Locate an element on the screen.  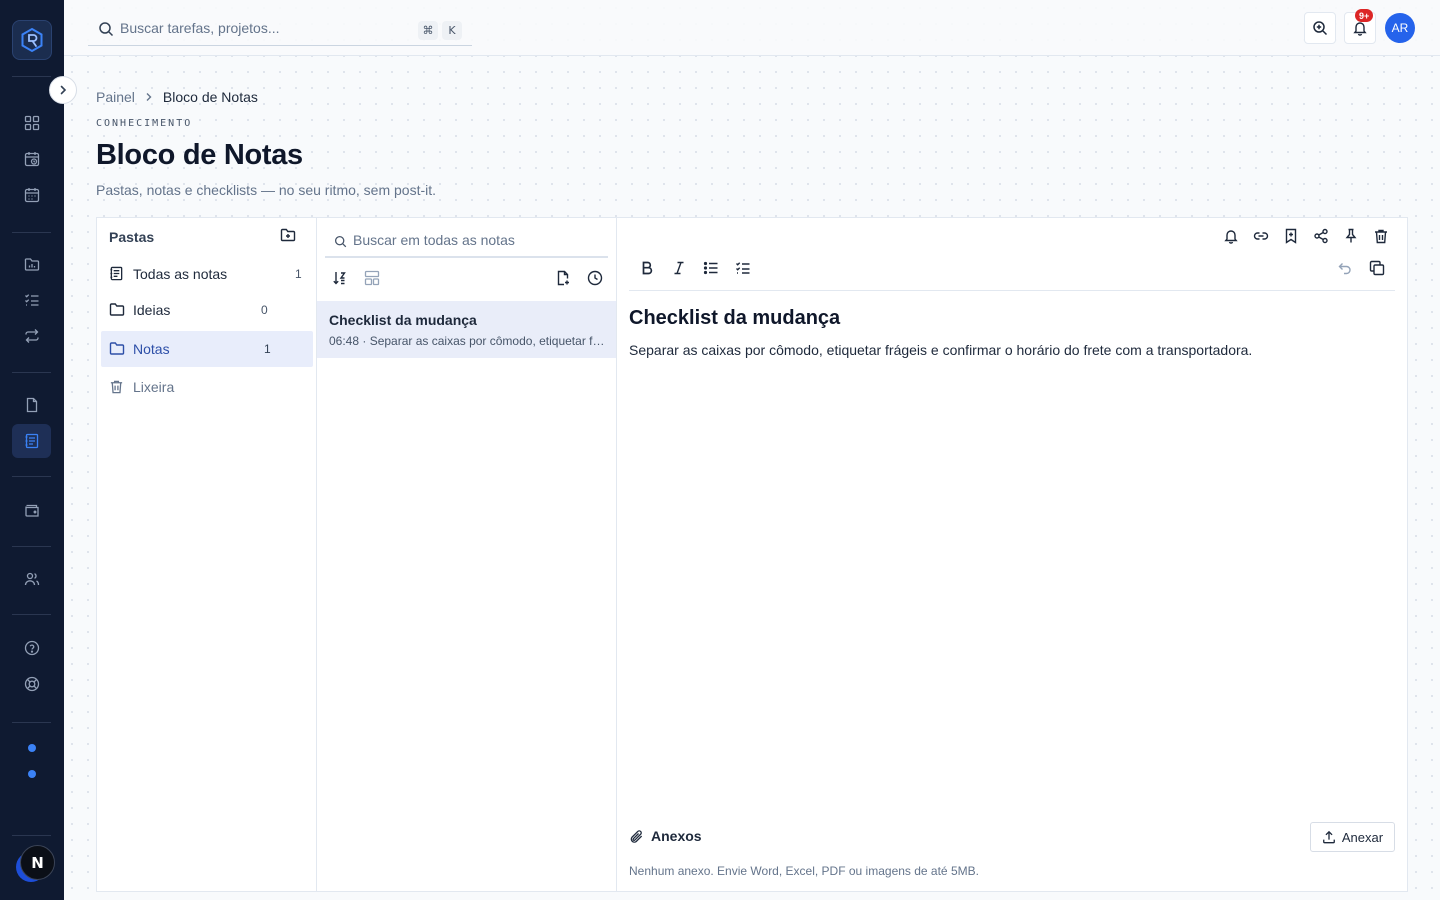
folder-item-todas: Todas as notas 1 is located at coordinates (207, 274).